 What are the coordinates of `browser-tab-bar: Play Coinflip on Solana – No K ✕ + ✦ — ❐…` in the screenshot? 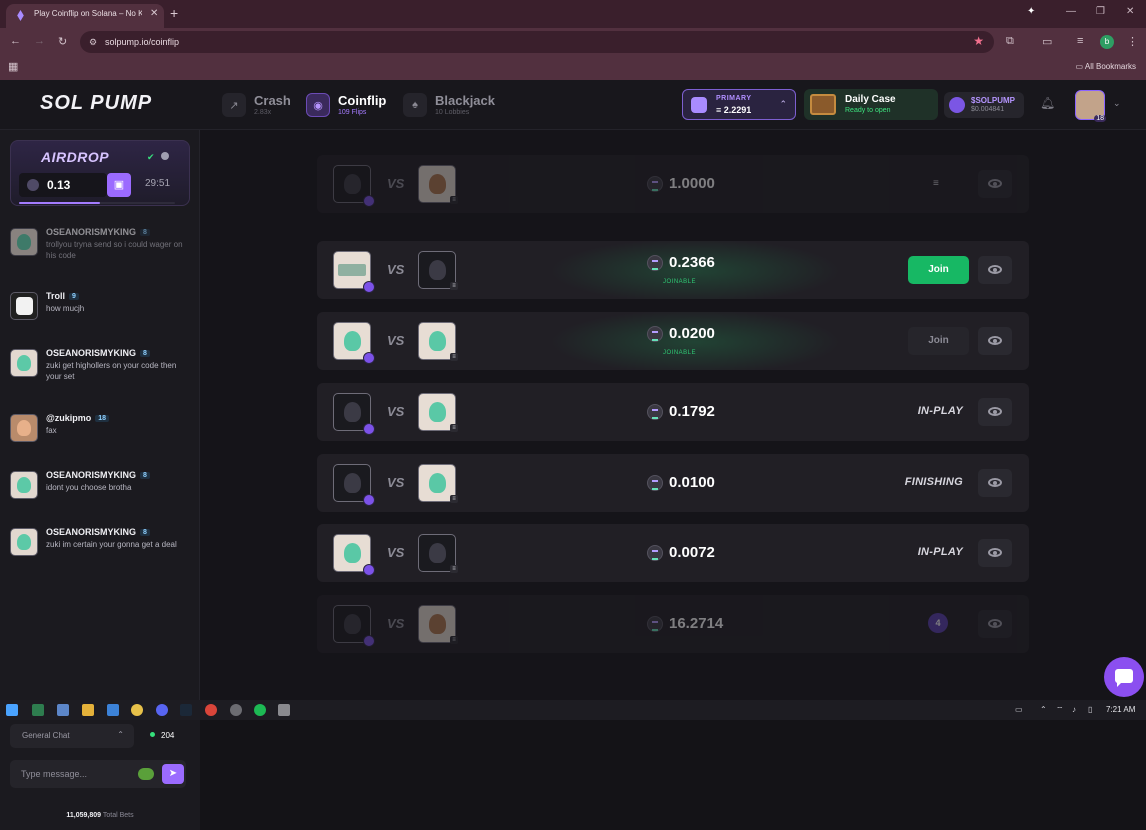 It's located at (573, 14).